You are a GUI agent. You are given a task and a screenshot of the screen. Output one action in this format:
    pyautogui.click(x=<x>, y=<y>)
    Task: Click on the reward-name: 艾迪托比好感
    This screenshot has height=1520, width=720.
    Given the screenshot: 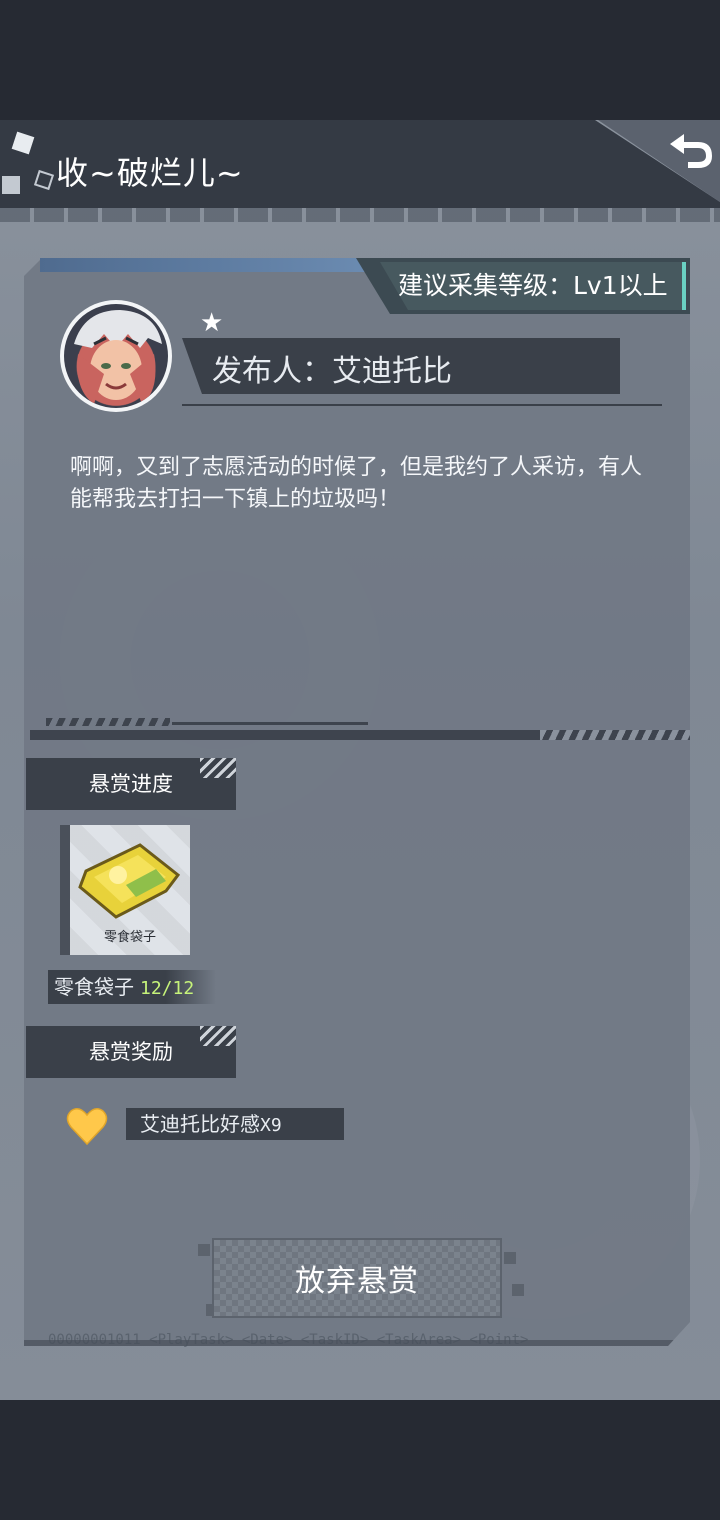 What is the action you would take?
    pyautogui.click(x=200, y=1124)
    